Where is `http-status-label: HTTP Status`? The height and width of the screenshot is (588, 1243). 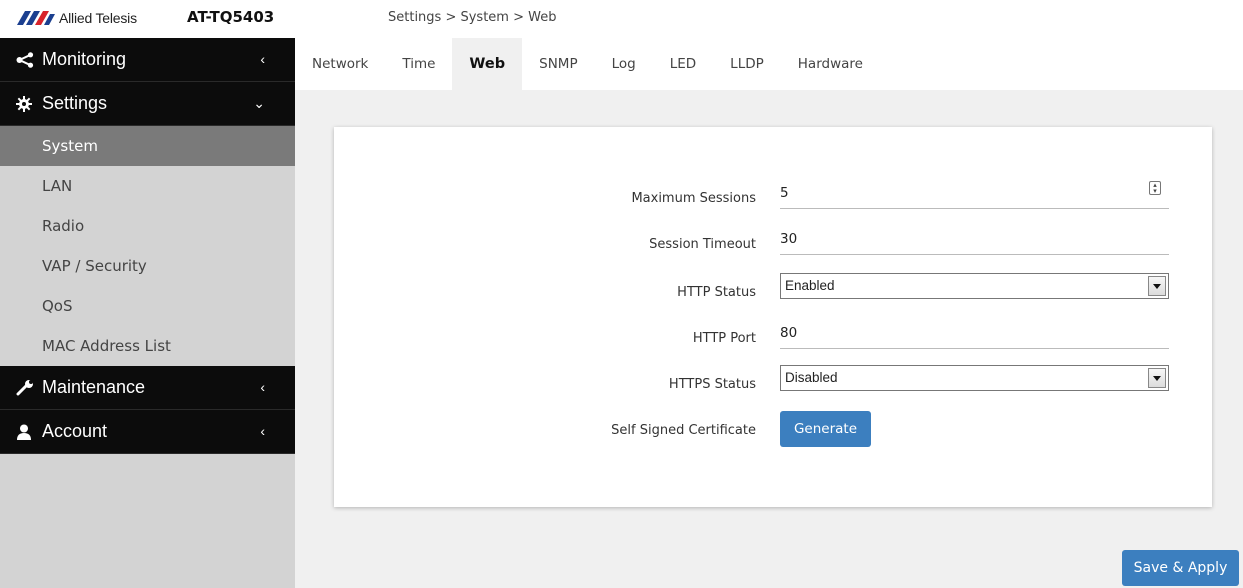
http-status-label: HTTP Status is located at coordinates (716, 292).